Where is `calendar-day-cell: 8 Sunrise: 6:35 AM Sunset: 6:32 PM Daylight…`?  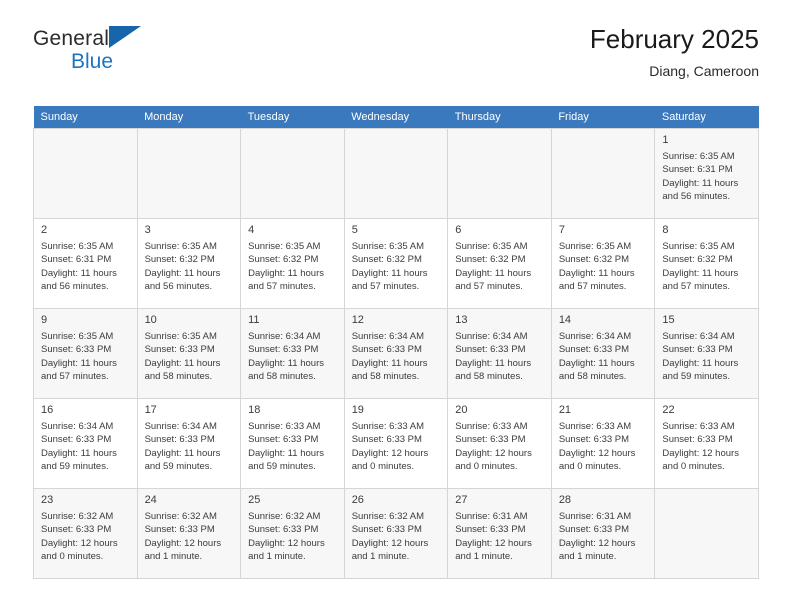 calendar-day-cell: 8 Sunrise: 6:35 AM Sunset: 6:32 PM Daylight… is located at coordinates (706, 263).